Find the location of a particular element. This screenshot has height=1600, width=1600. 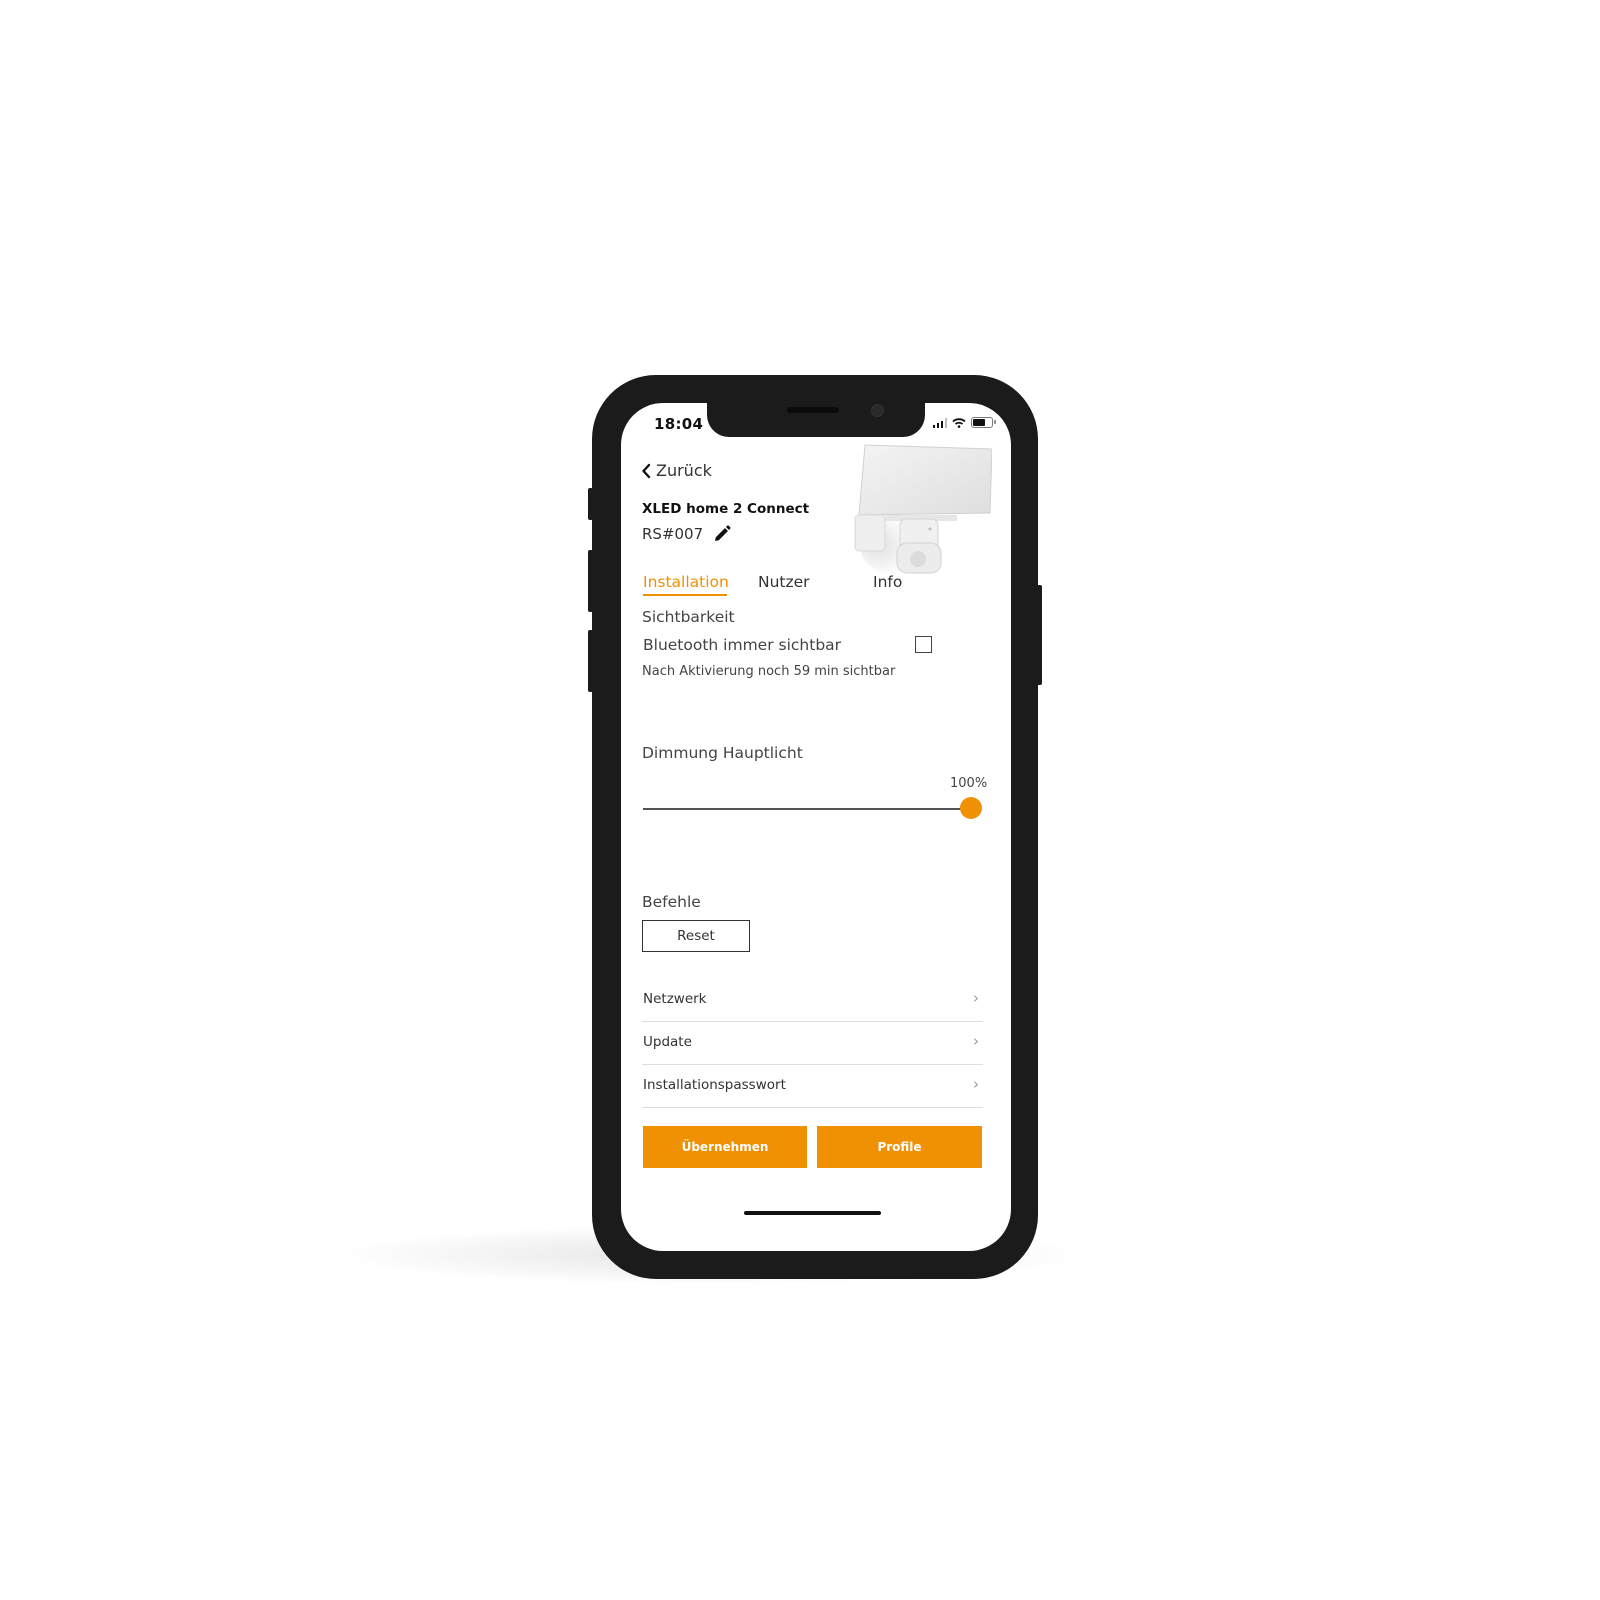

commands-heading: Befehle is located at coordinates (671, 902).